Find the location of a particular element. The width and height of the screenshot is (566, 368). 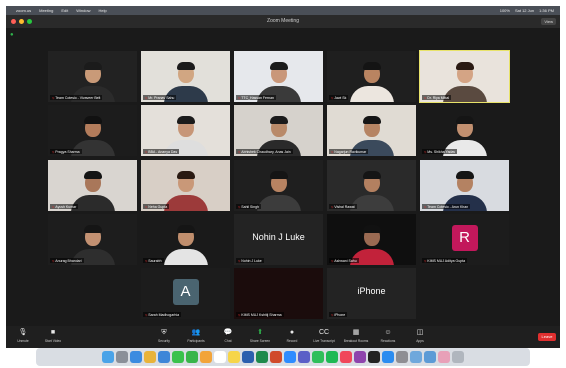

reactions-button: ☺ Reactions is located at coordinates (388, 335).